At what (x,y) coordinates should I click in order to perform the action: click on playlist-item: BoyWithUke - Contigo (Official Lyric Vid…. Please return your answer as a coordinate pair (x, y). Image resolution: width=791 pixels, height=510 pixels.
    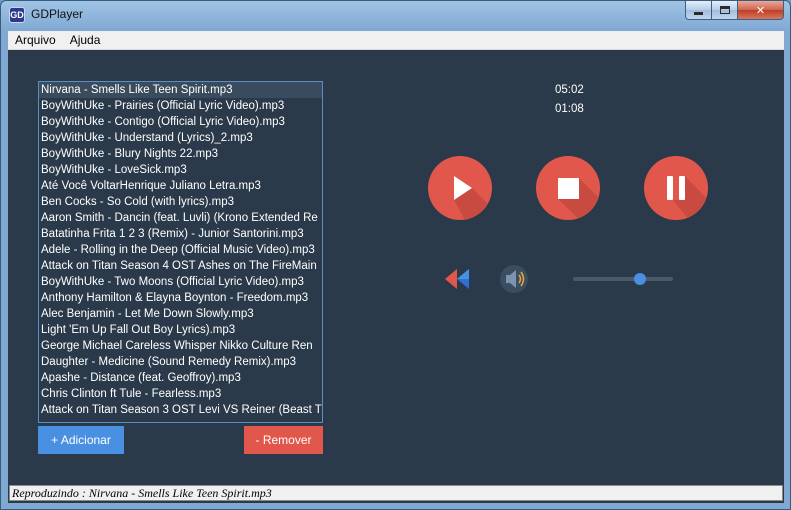
    Looking at the image, I should click on (180, 122).